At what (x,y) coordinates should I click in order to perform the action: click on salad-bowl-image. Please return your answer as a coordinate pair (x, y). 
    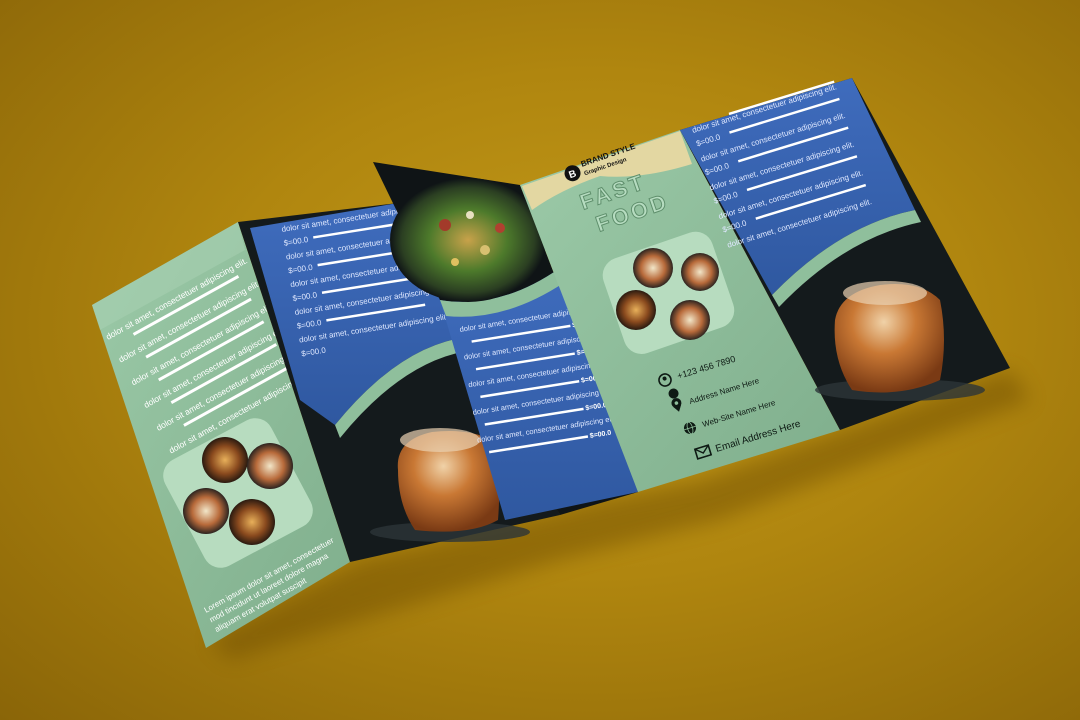
    Looking at the image, I should click on (468, 240).